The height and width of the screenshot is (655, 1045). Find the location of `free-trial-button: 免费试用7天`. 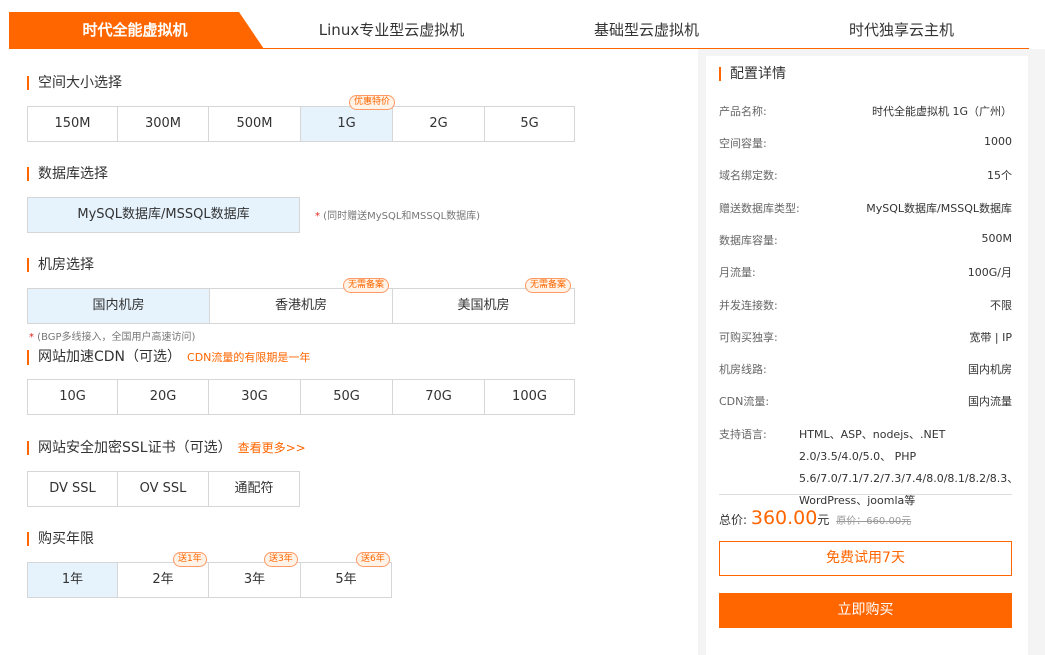

free-trial-button: 免费试用7天 is located at coordinates (865, 558).